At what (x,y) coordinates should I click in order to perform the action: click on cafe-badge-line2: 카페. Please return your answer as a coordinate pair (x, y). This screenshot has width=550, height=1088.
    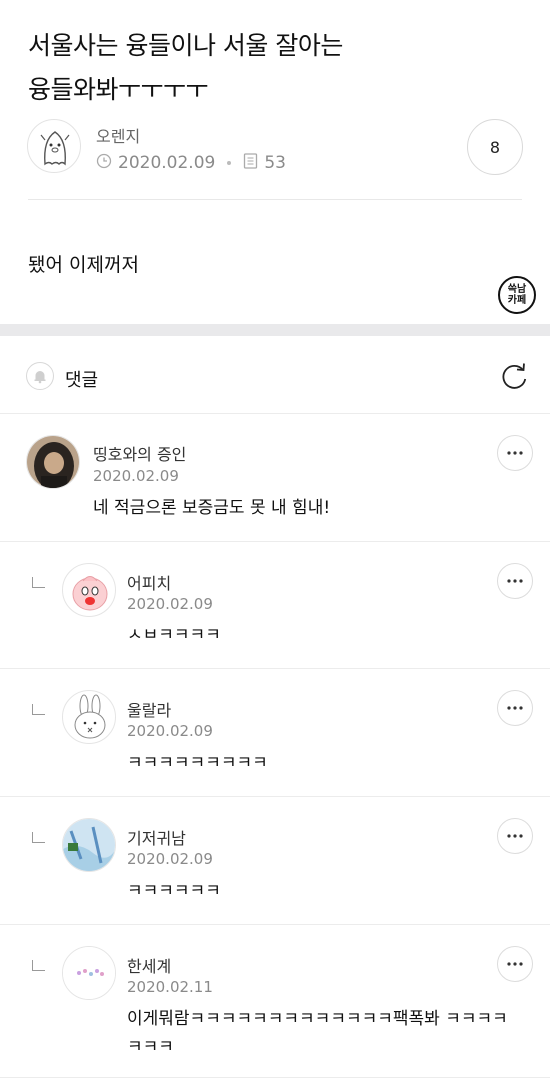
    Looking at the image, I should click on (517, 300).